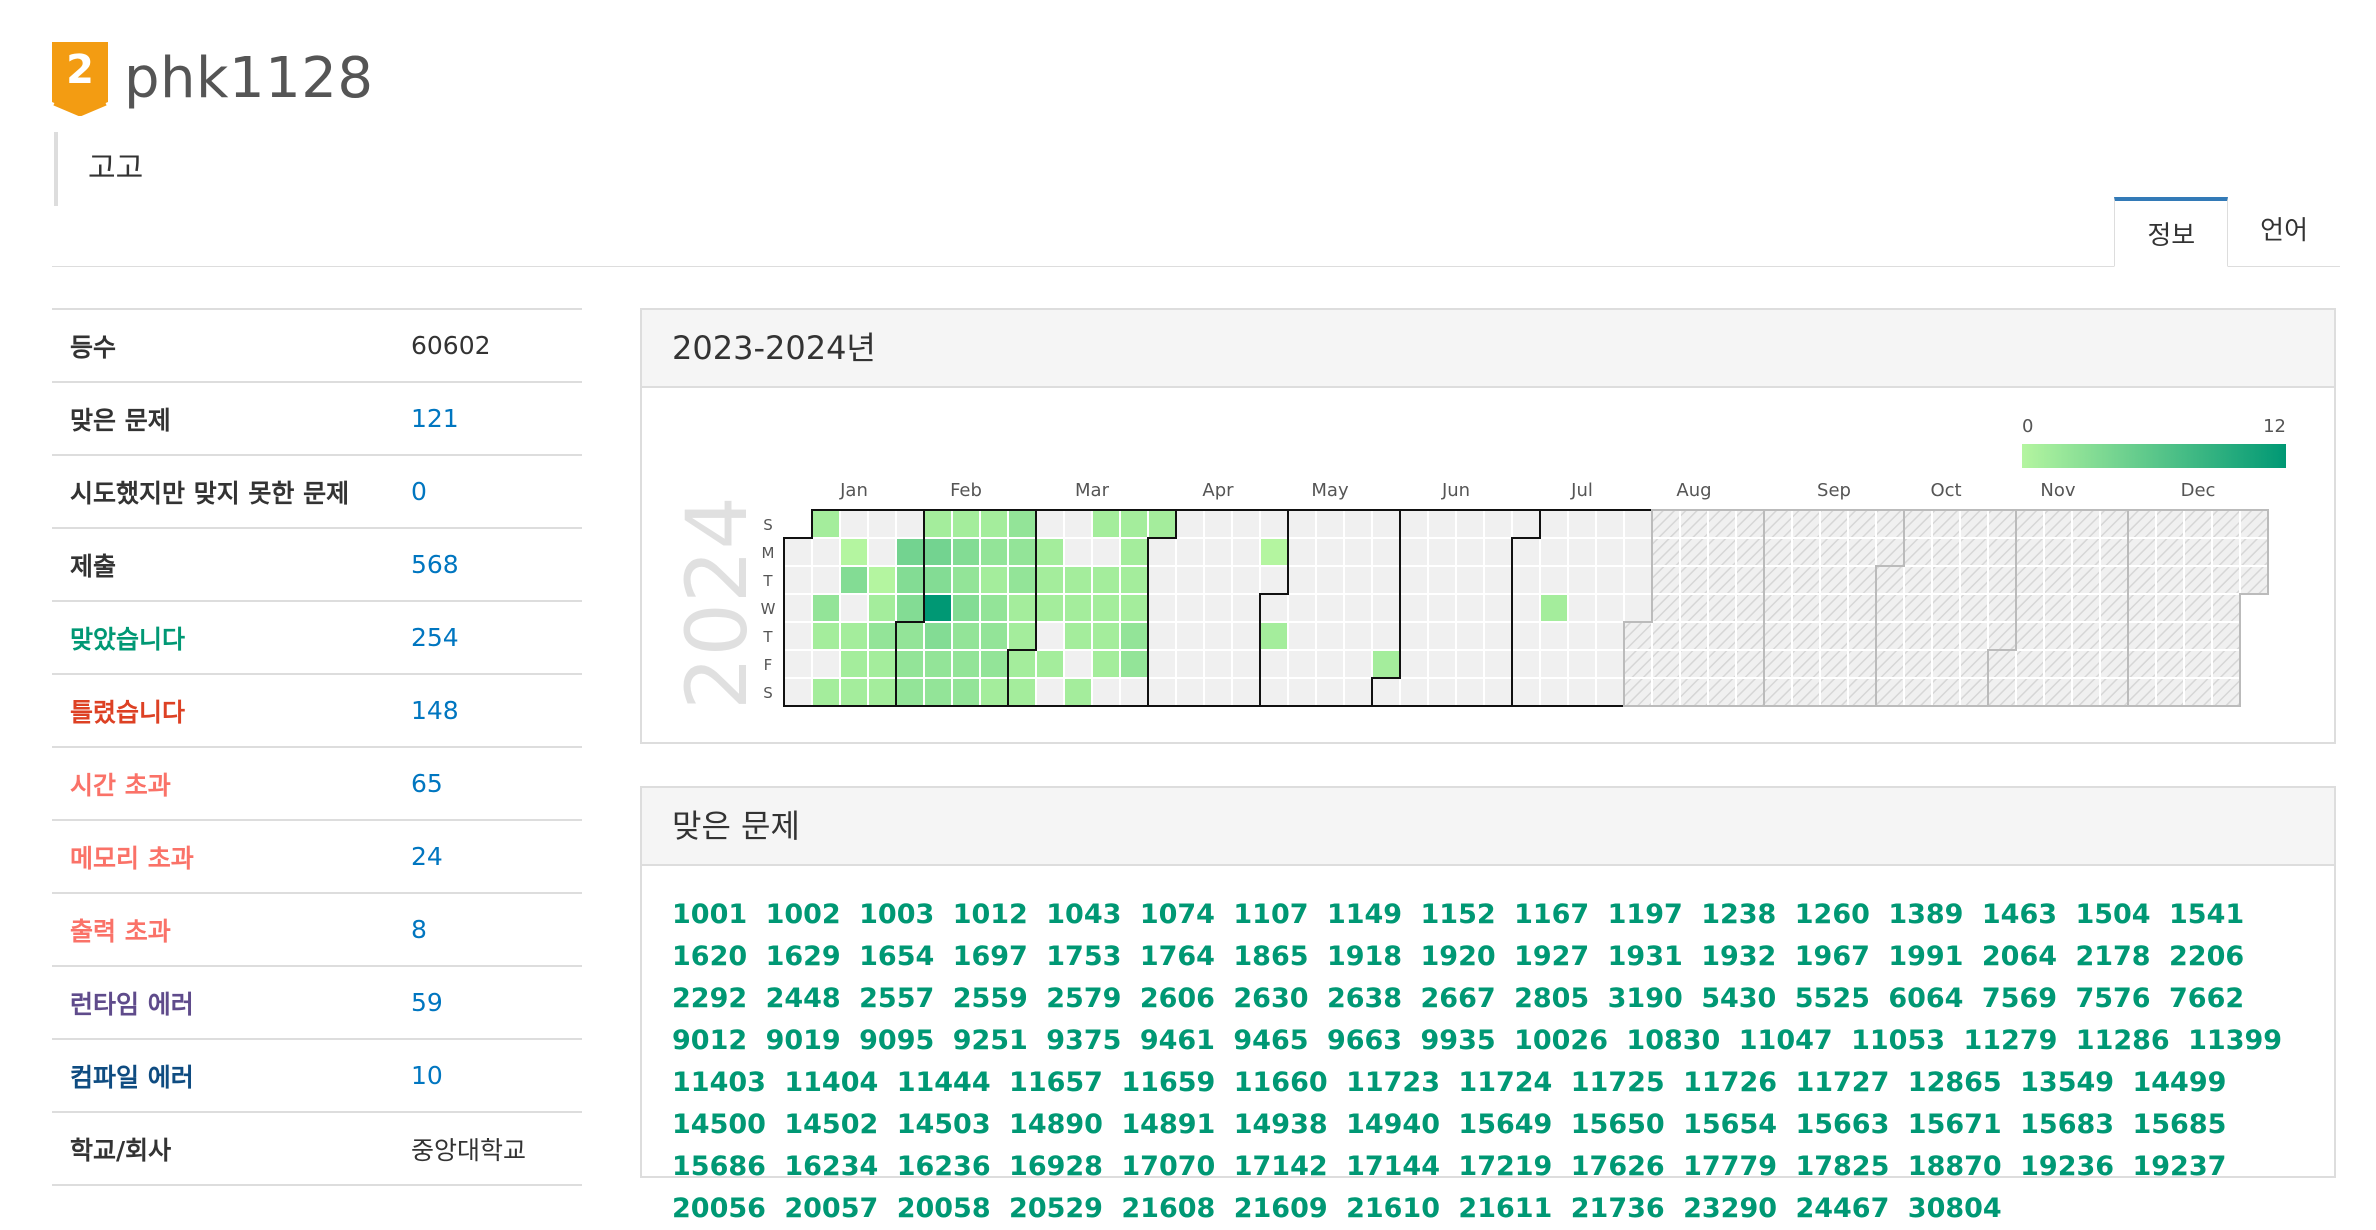  Describe the element at coordinates (831, 1166) in the screenshot. I see `problem-link: 16234` at that location.